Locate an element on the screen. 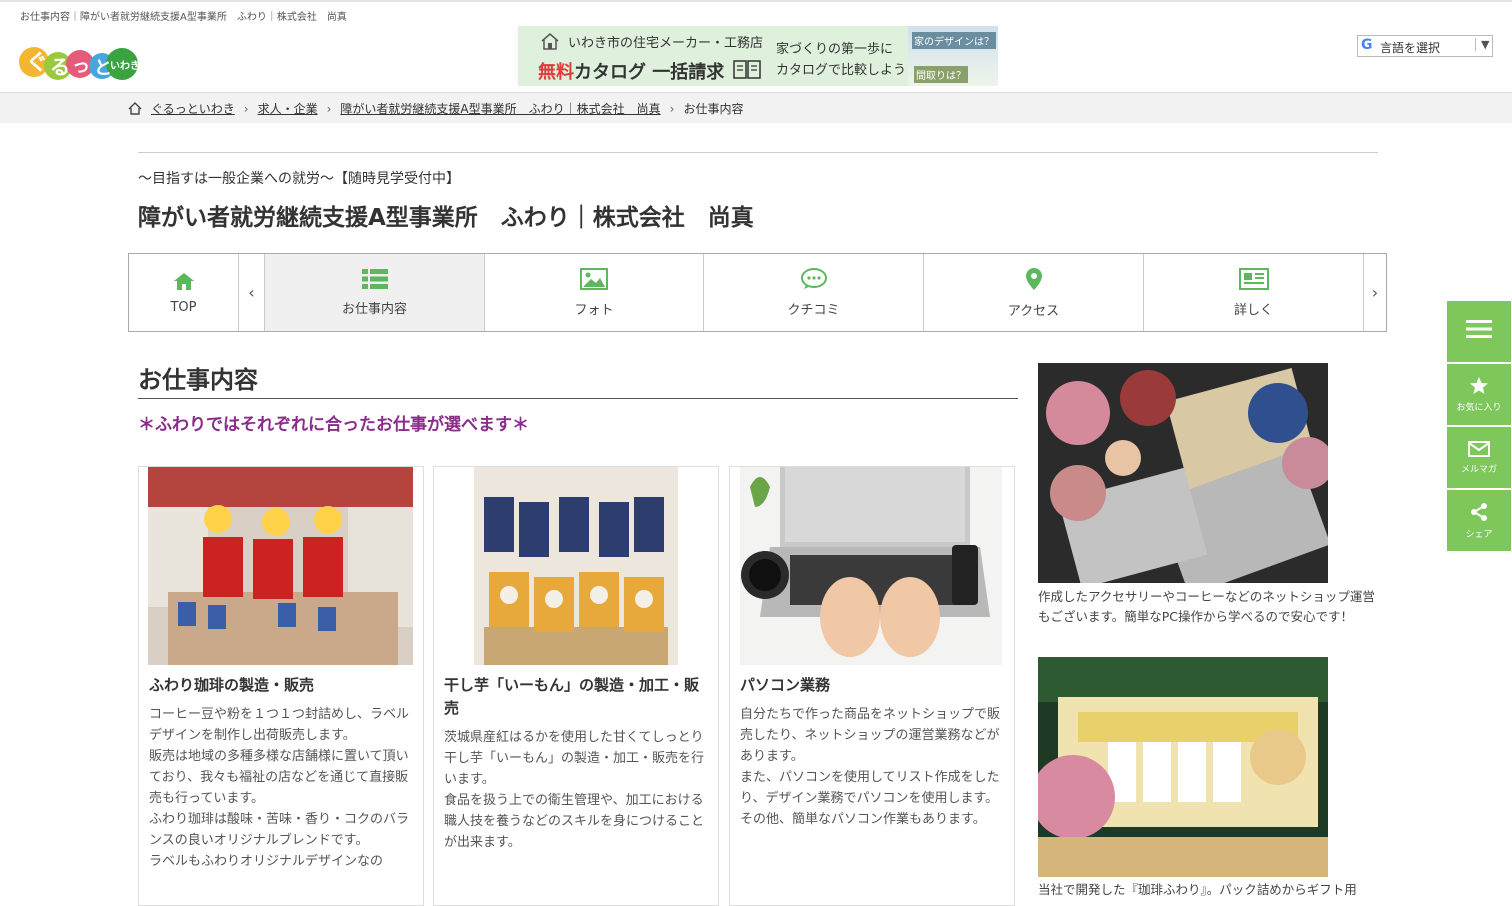  tab-access: アクセス is located at coordinates (1034, 292).